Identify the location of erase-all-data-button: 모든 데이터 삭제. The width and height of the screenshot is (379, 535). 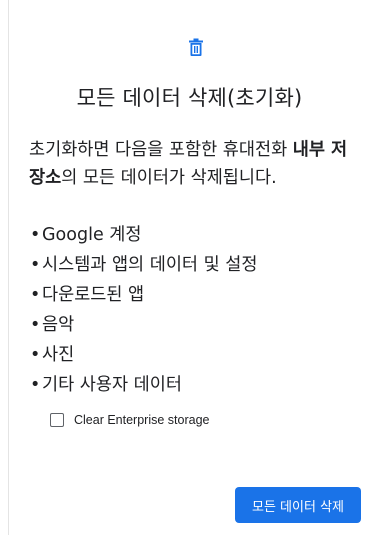
(298, 505).